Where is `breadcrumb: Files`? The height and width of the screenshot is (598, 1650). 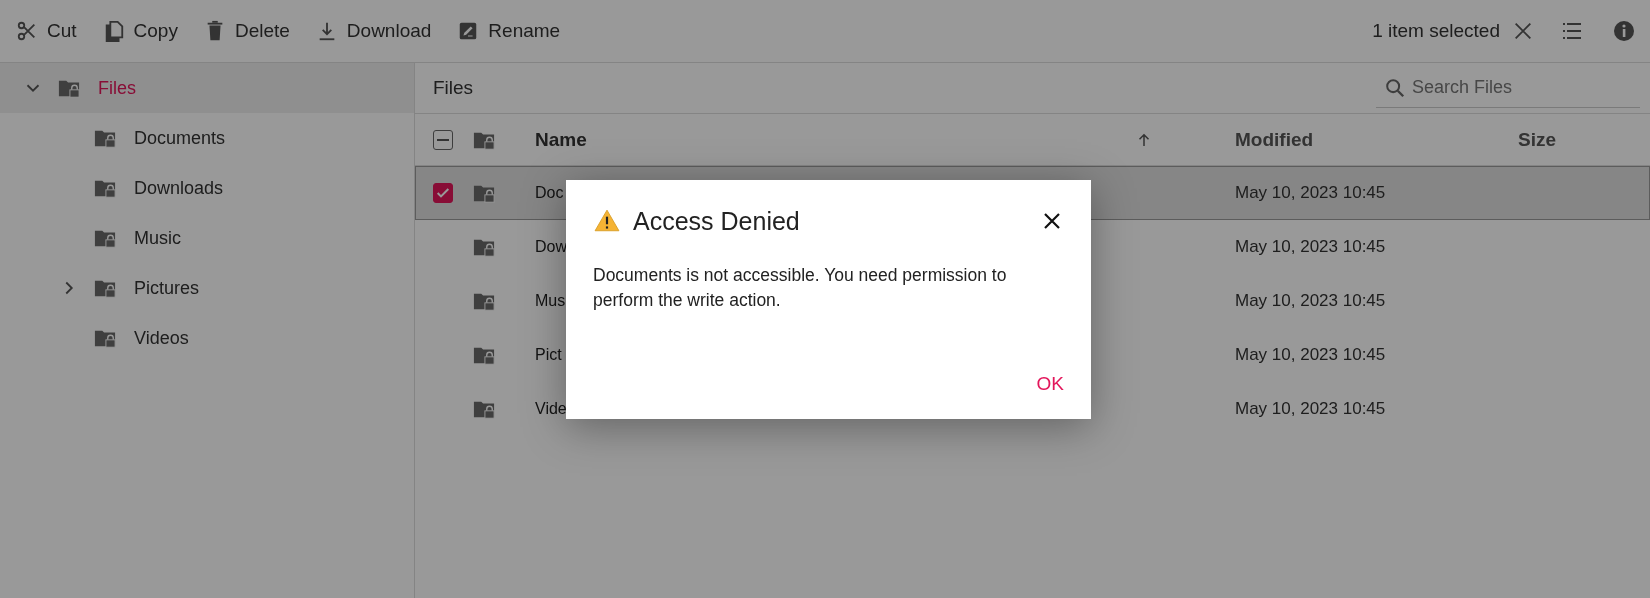
breadcrumb: Files is located at coordinates (453, 88).